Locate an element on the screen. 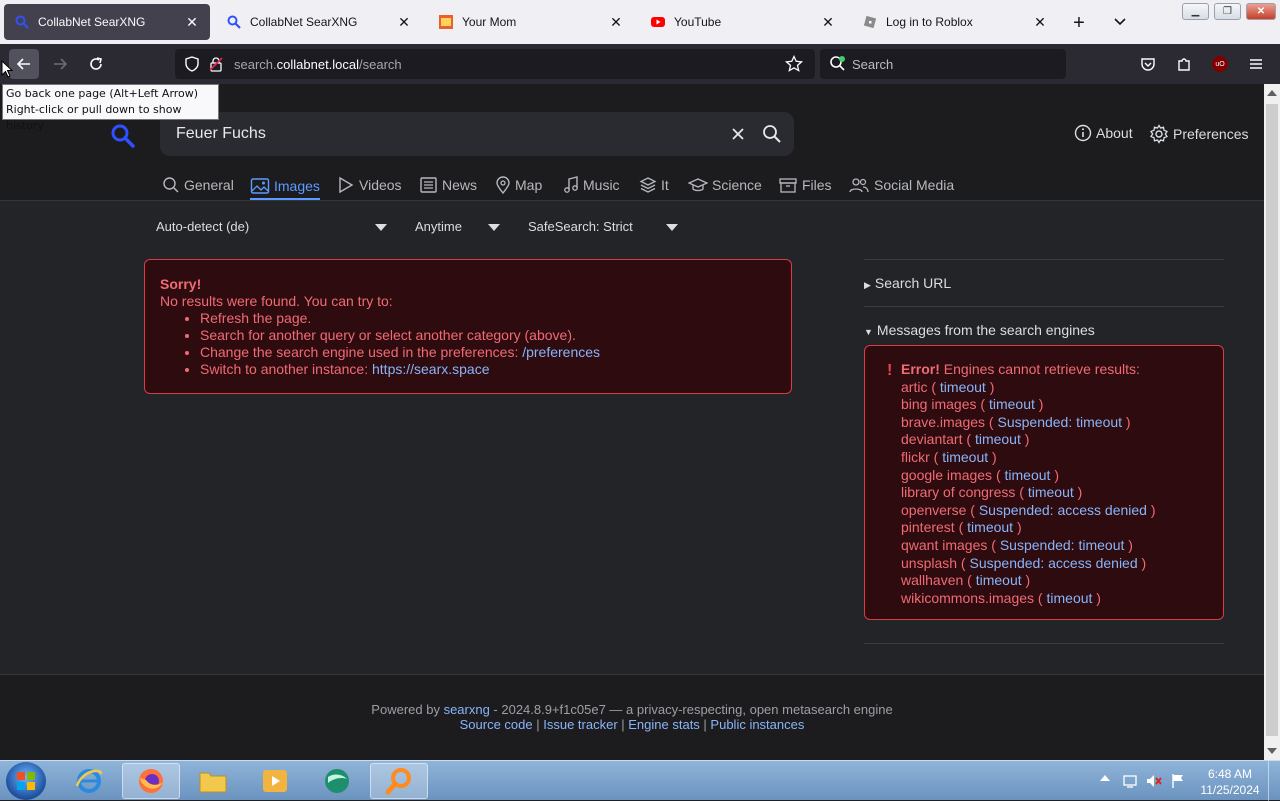 The width and height of the screenshot is (1280, 801). tab-general: General is located at coordinates (198, 185).